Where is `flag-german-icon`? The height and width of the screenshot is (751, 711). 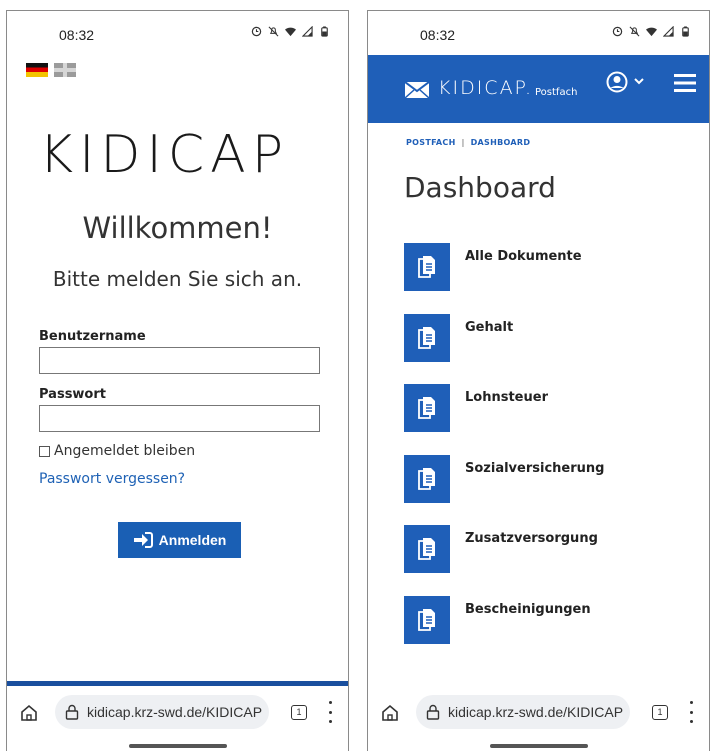 flag-german-icon is located at coordinates (37, 70).